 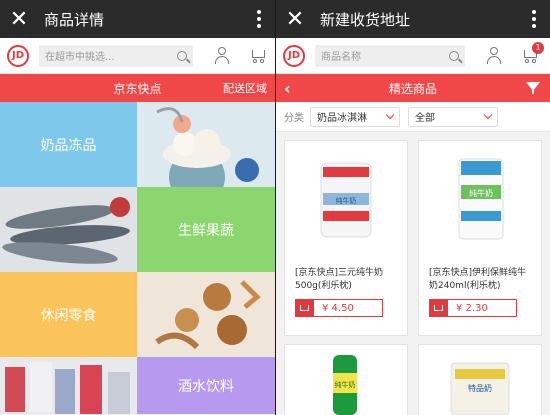 I want to click on left-category-header: 京东快点 配送区域, so click(x=137, y=88).